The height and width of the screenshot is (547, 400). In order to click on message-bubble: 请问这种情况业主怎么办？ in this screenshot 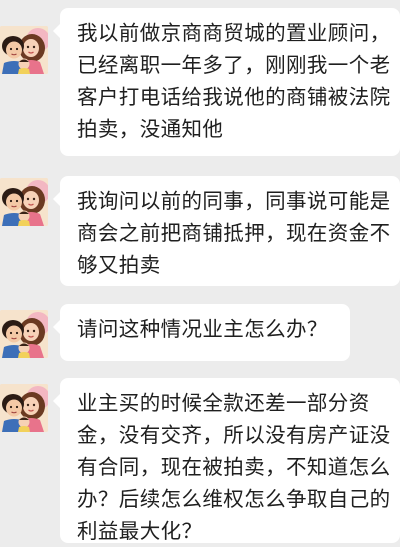, I will do `click(201, 332)`.